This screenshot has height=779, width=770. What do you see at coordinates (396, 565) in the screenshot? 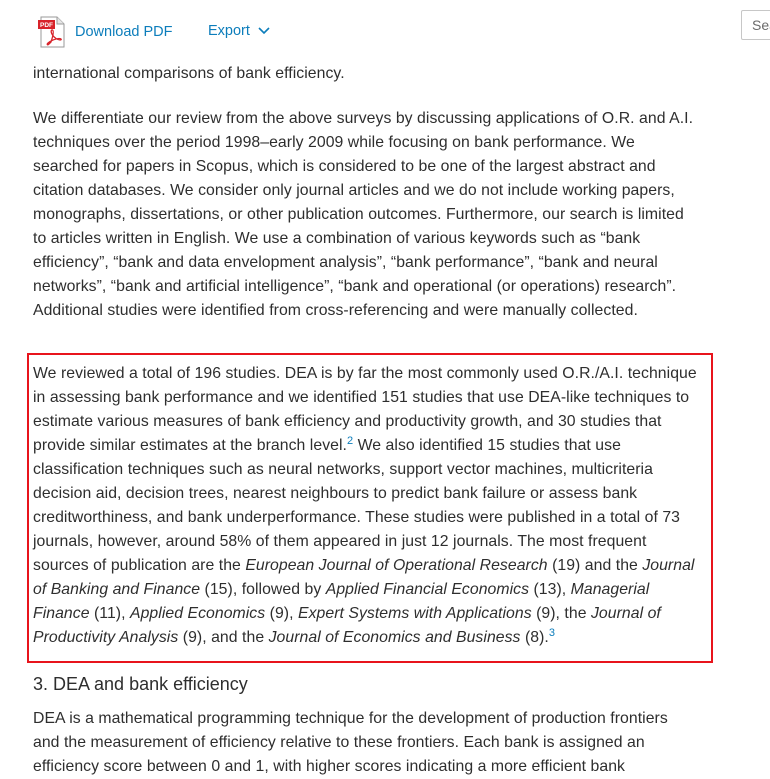
I see `journal-name: European Journal of Operational Research` at bounding box center [396, 565].